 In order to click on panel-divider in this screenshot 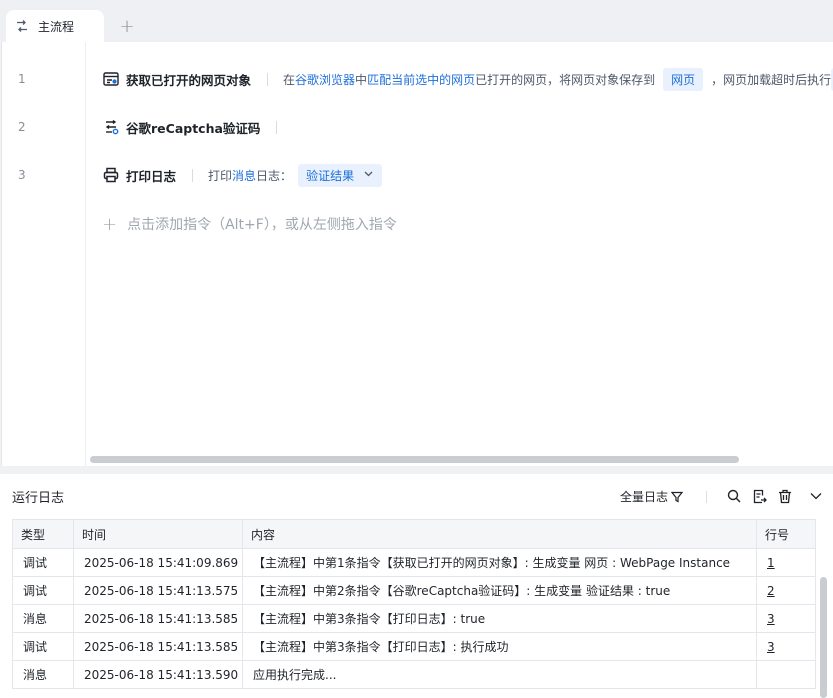, I will do `click(416, 470)`.